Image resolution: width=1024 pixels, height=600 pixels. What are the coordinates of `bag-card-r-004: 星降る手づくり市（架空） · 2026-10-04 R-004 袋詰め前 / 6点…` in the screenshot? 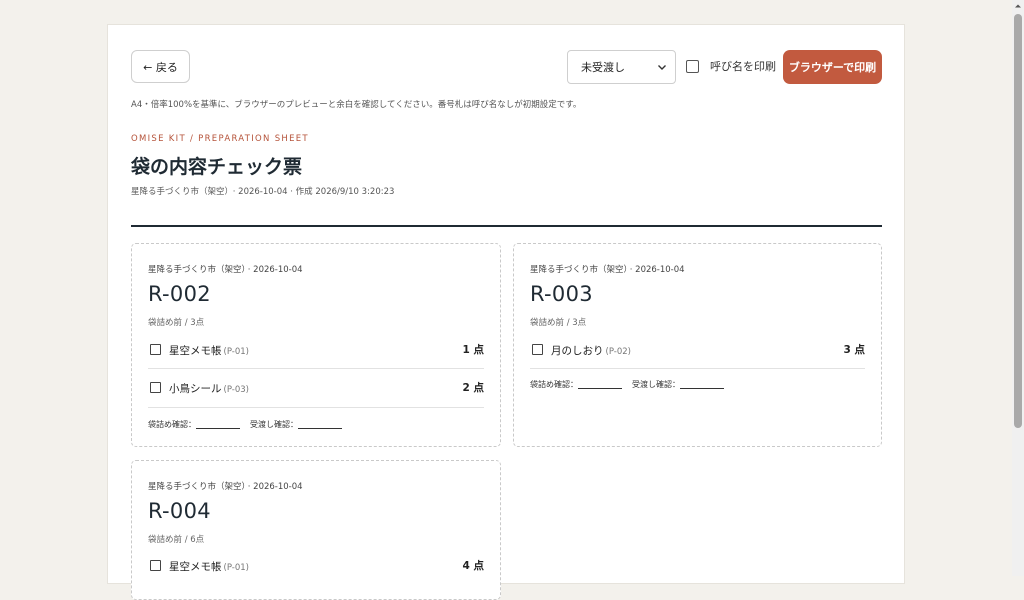 It's located at (316, 530).